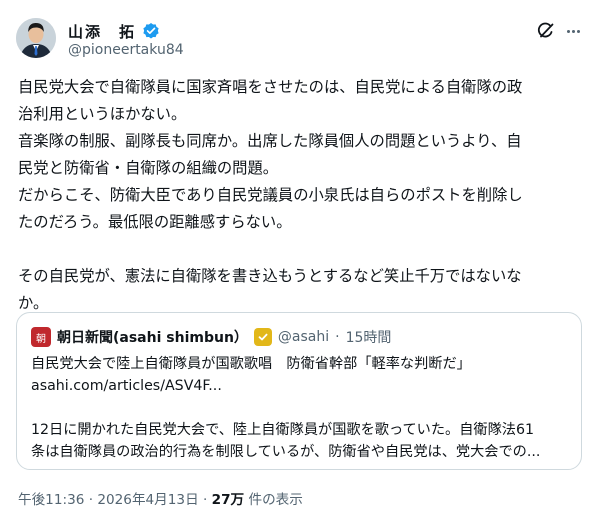 The image size is (598, 526). I want to click on quoted-headline: 自民党大会で陸上自衛隊員が国歌歌唱 防衛省幹部「軽率な判断だ」, so click(251, 364).